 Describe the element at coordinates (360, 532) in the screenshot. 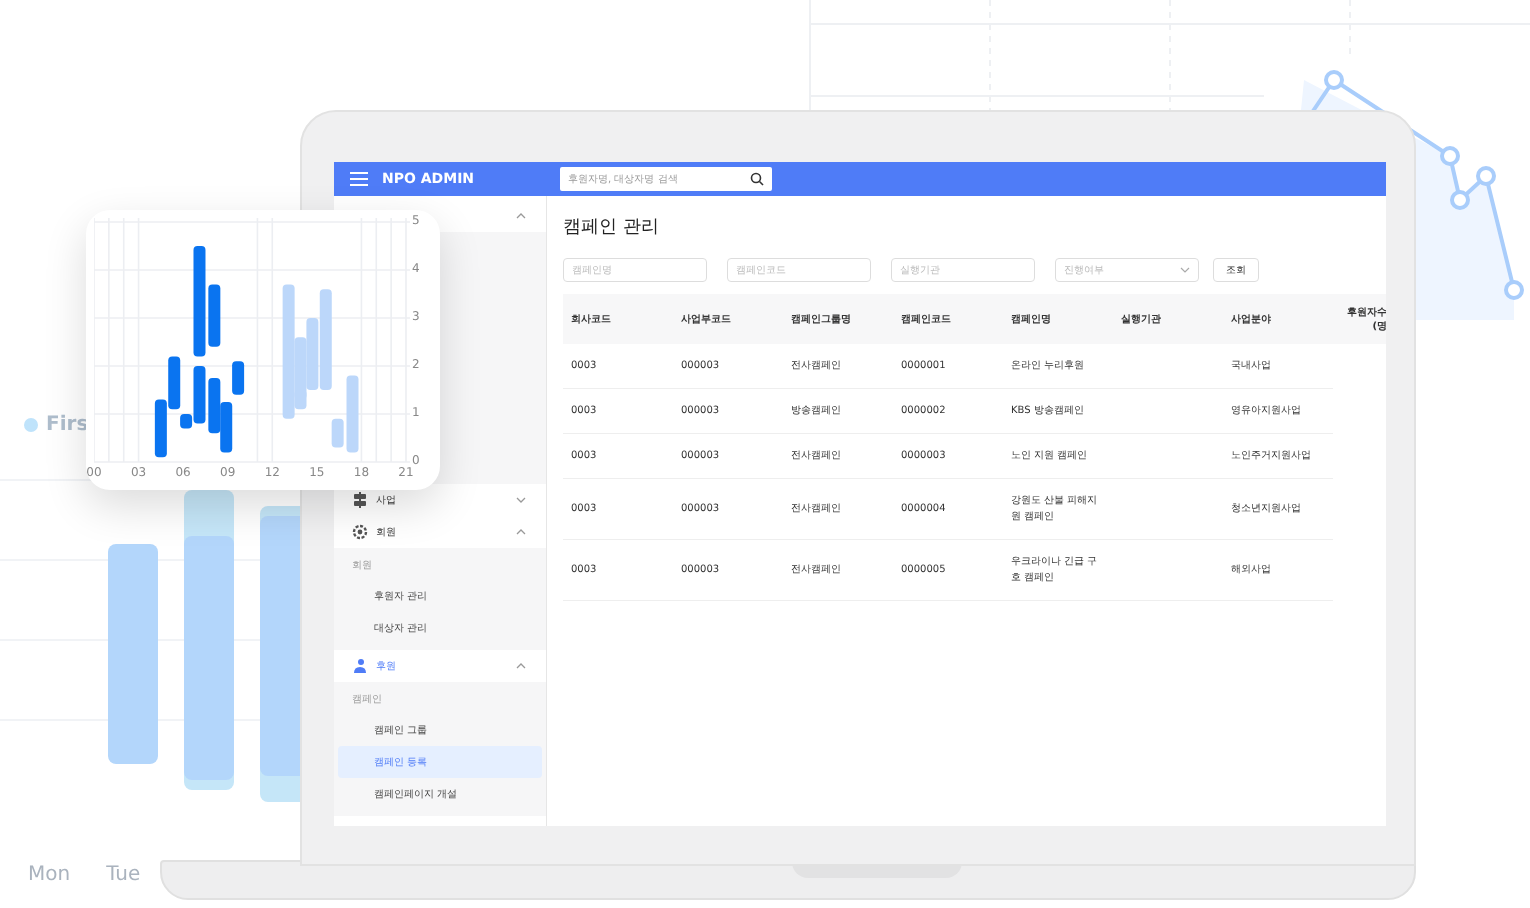

I see `gear-icon` at that location.